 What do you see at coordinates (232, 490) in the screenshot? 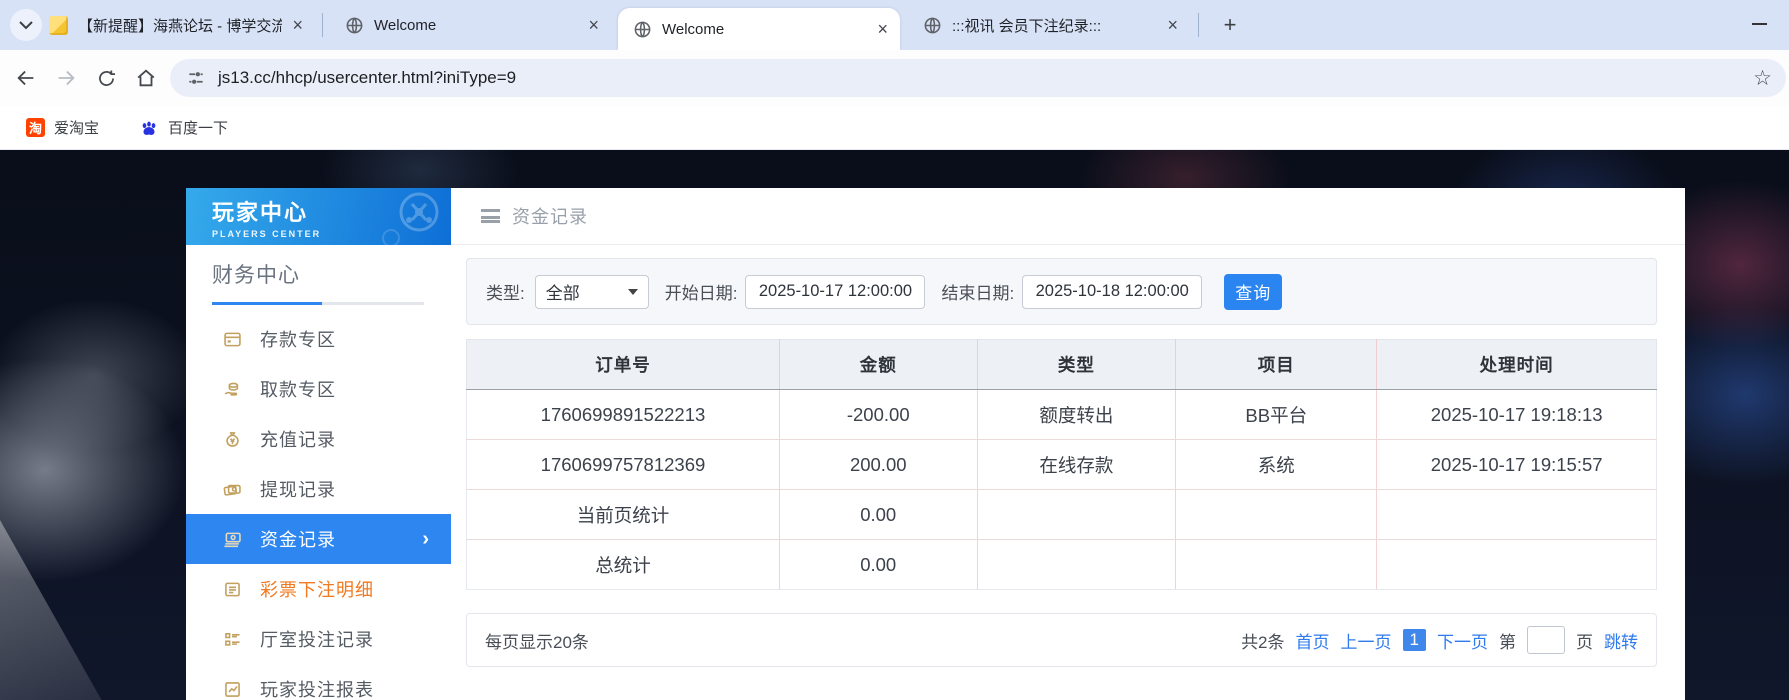
I see `cashout-icon` at bounding box center [232, 490].